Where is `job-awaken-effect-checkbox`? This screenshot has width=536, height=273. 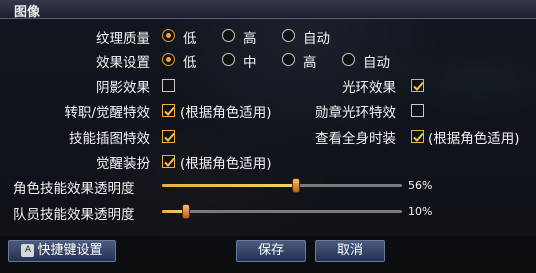
job-awaken-effect-checkbox is located at coordinates (168, 110).